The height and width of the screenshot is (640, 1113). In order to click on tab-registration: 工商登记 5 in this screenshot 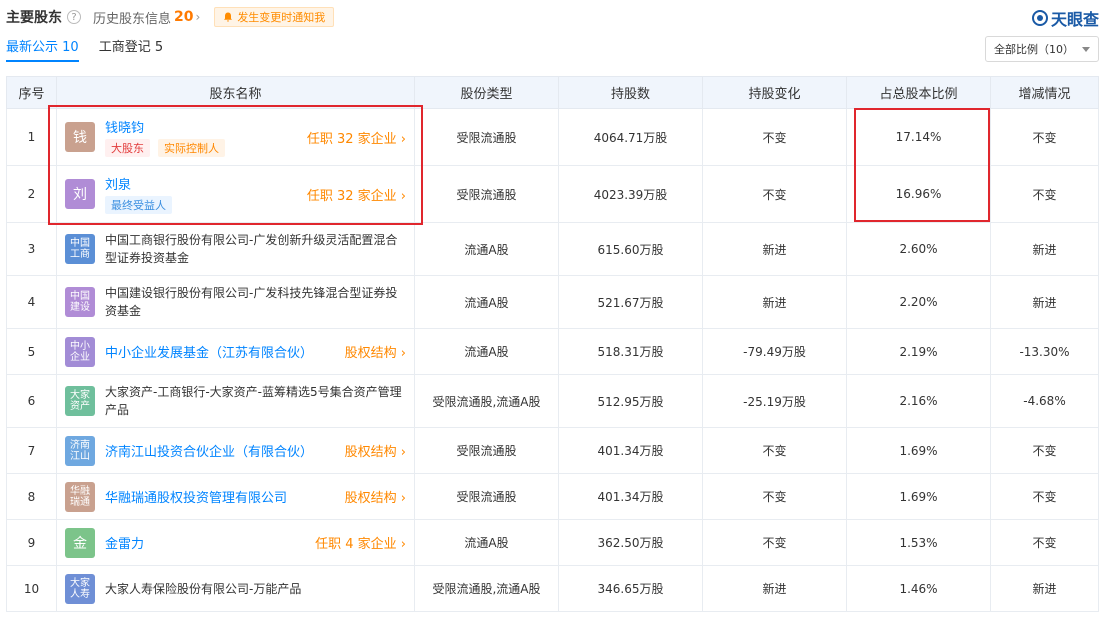, I will do `click(131, 49)`.